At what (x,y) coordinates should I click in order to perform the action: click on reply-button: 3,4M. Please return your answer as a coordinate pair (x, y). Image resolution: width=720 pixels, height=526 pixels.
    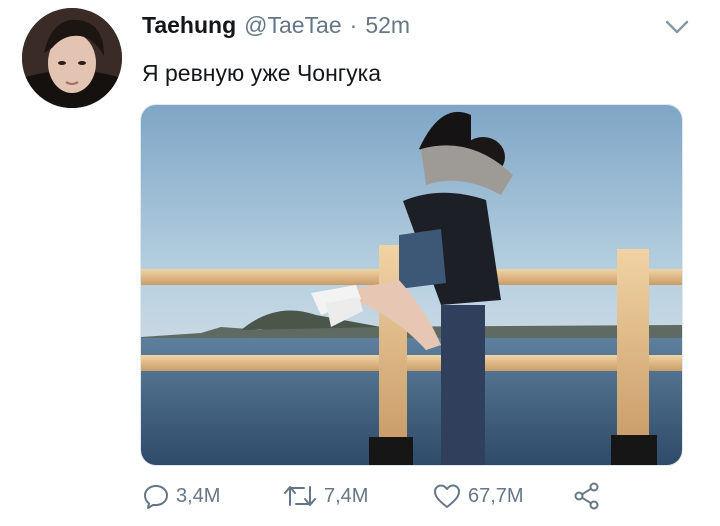
    Looking at the image, I should click on (212, 496).